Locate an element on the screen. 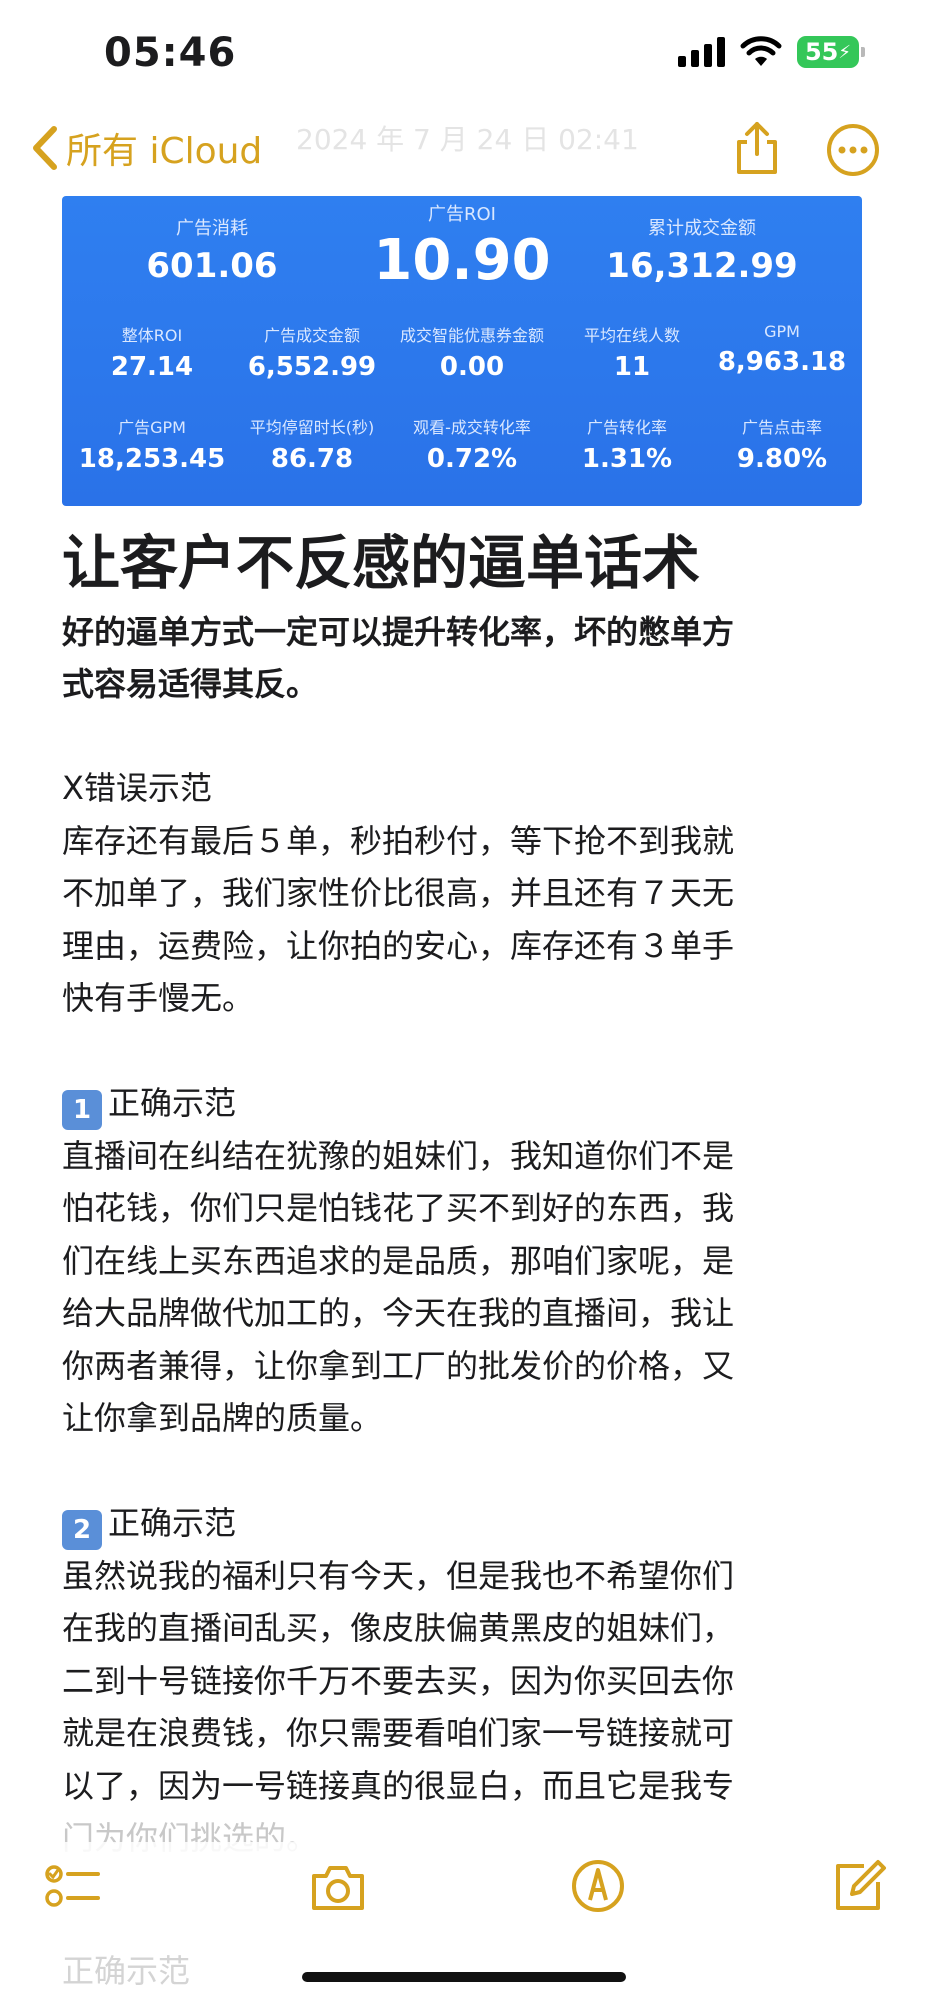 The image size is (925, 2000). status-icons: 55 ⚡ is located at coordinates (771, 52).